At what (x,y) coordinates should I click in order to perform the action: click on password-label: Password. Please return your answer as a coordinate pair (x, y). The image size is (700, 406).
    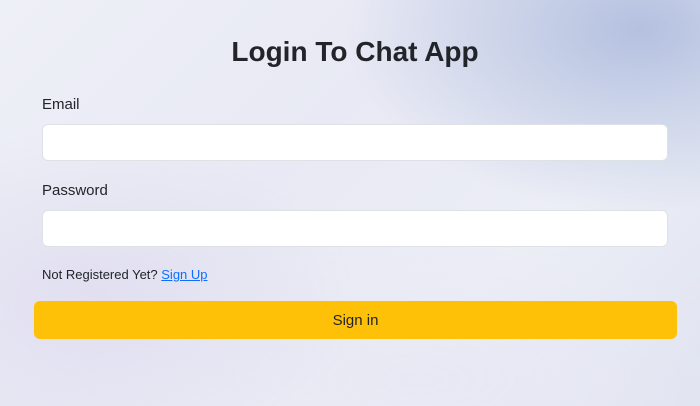
    Looking at the image, I should click on (75, 190).